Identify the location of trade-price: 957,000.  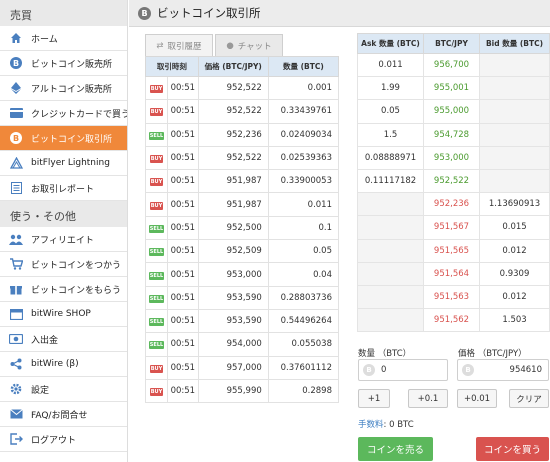
(233, 367).